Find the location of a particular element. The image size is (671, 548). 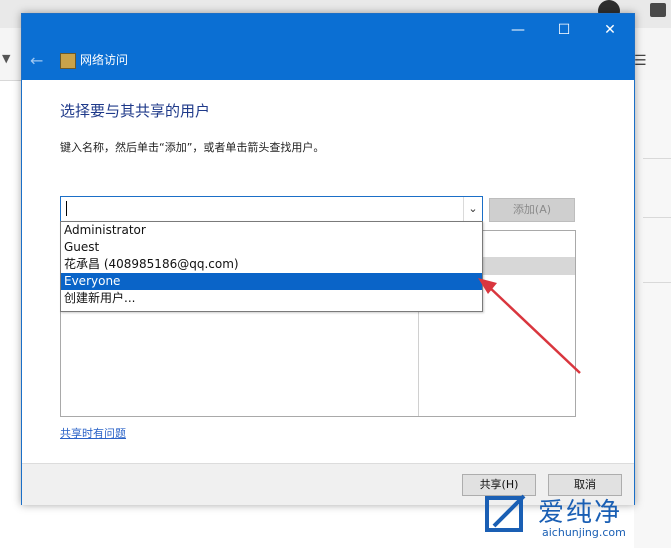

background-pin-icon: ▼ is located at coordinates (6, 58).